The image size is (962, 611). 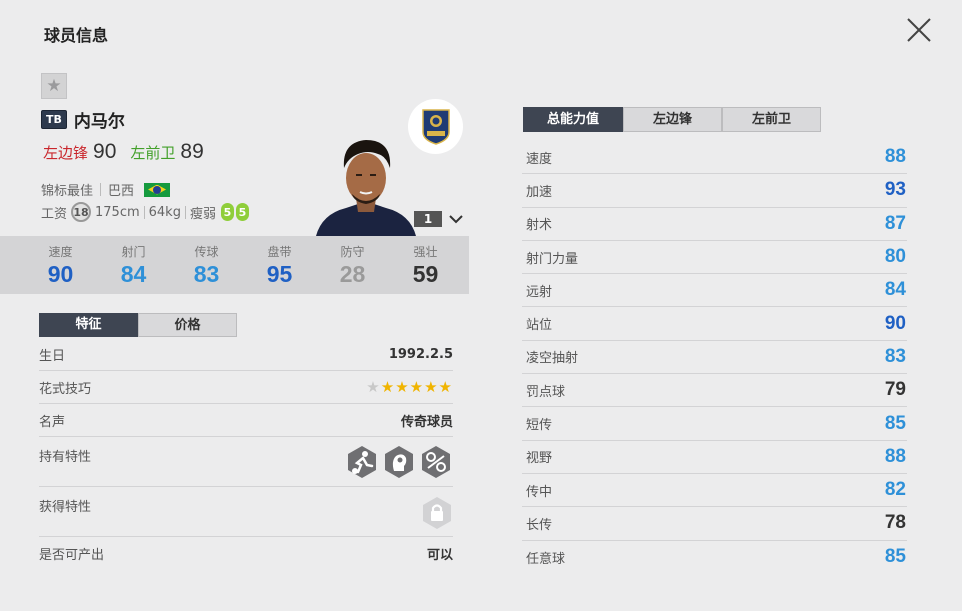 What do you see at coordinates (202, 214) in the screenshot?
I see `body-type: 瘦弱` at bounding box center [202, 214].